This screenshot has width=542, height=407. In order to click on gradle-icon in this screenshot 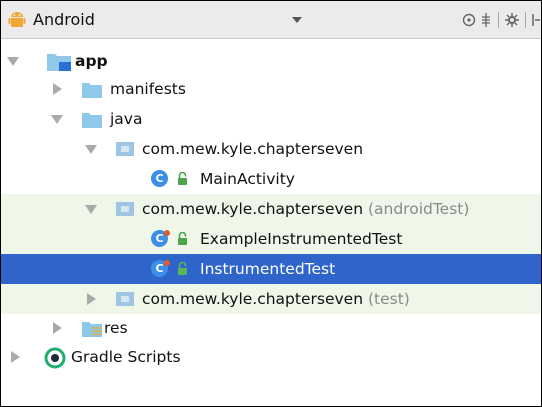, I will do `click(55, 358)`.